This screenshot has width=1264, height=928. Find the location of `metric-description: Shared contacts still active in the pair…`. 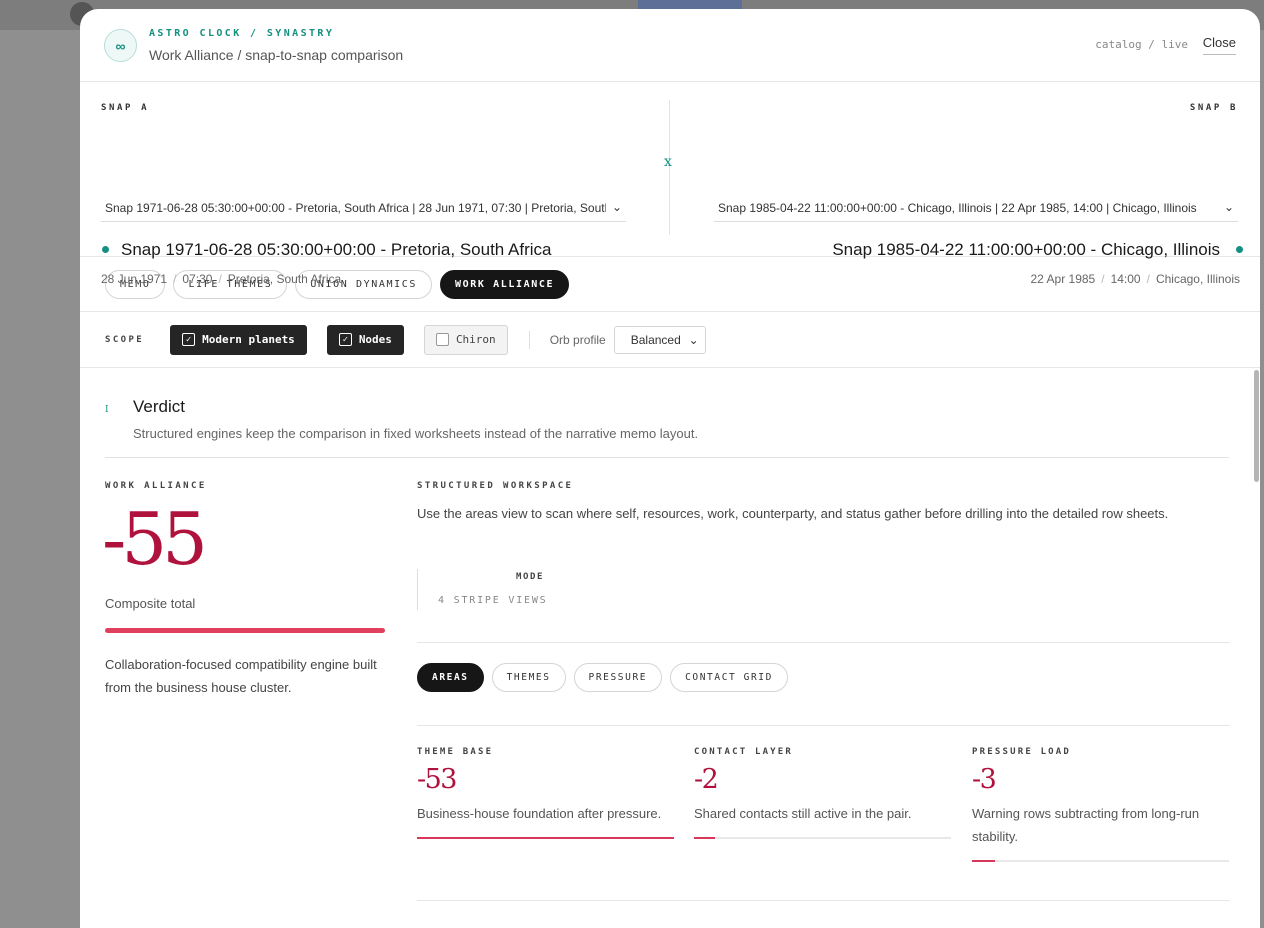

metric-description: Shared contacts still active in the pair… is located at coordinates (803, 813).